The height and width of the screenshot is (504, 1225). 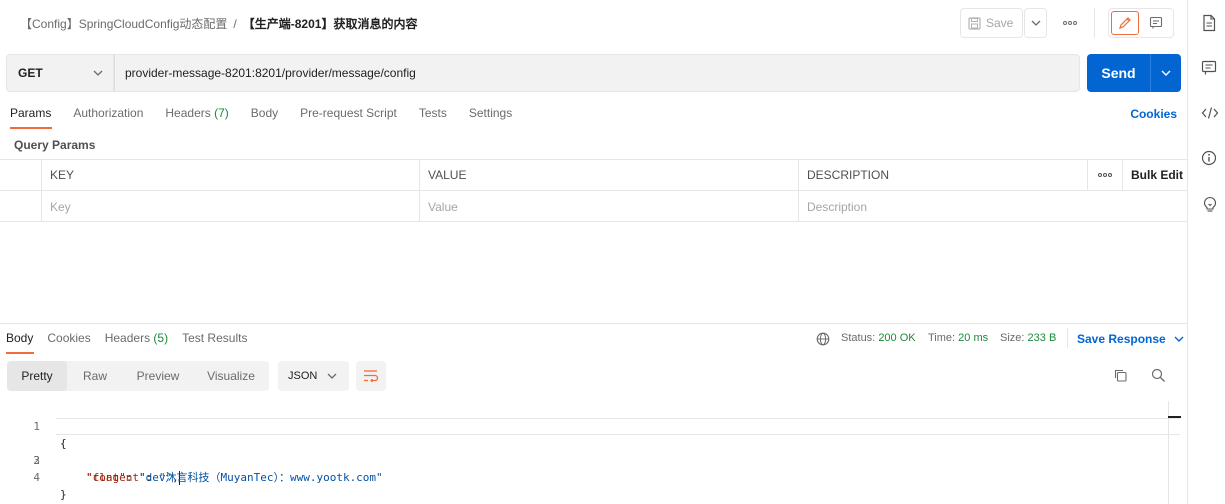 What do you see at coordinates (1210, 113) in the screenshot?
I see `code-icon` at bounding box center [1210, 113].